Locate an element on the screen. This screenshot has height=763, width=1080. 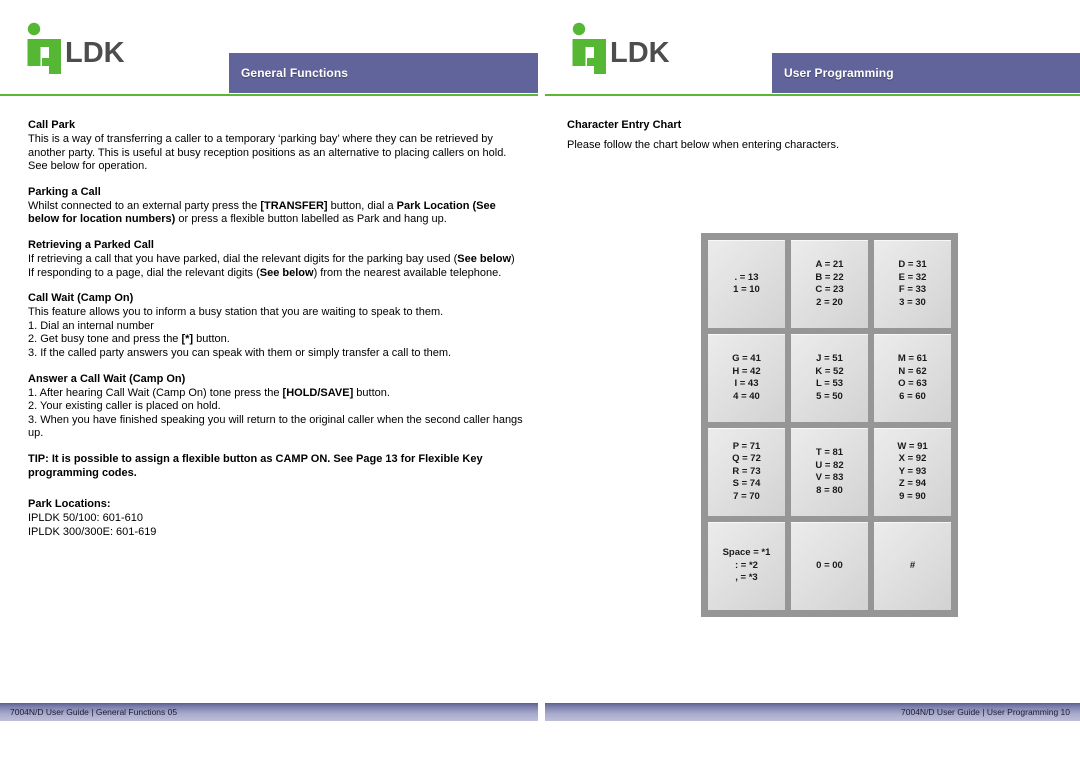
character-mapping: E = 32 is located at coordinates (912, 277).